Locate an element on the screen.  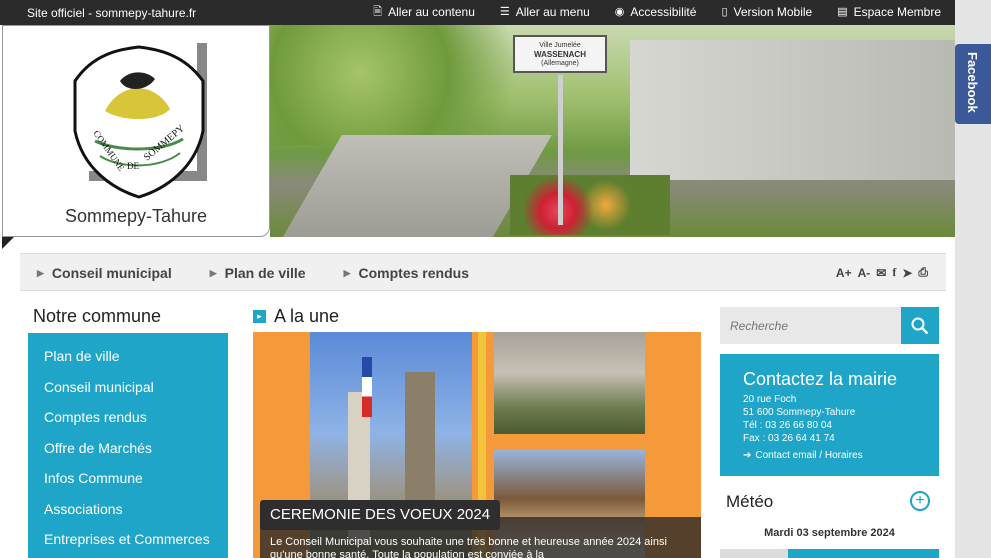
member-card-icon: ▤ is located at coordinates (842, 12).